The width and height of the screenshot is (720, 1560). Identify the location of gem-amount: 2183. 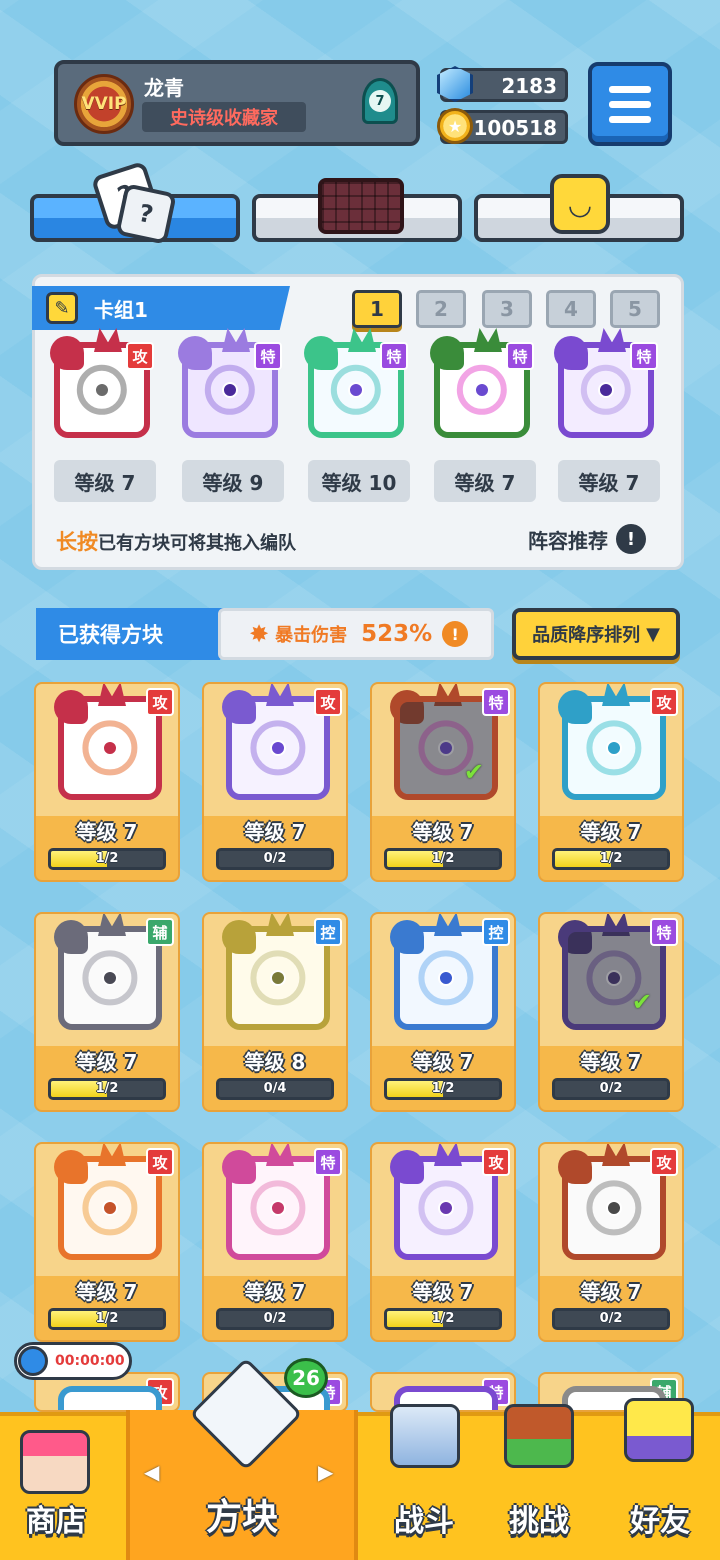
(529, 86).